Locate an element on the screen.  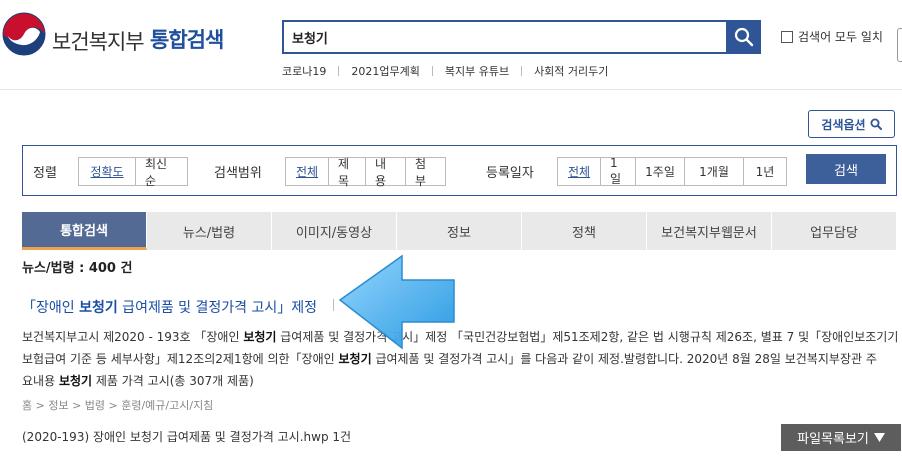
search-box is located at coordinates (505, 37).